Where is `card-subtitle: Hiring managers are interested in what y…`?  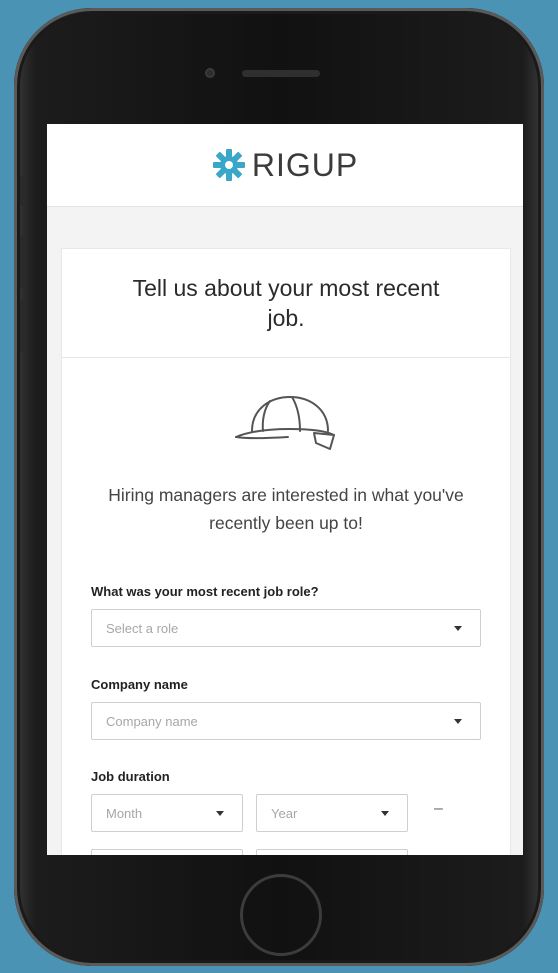 card-subtitle: Hiring managers are interested in what y… is located at coordinates (286, 509).